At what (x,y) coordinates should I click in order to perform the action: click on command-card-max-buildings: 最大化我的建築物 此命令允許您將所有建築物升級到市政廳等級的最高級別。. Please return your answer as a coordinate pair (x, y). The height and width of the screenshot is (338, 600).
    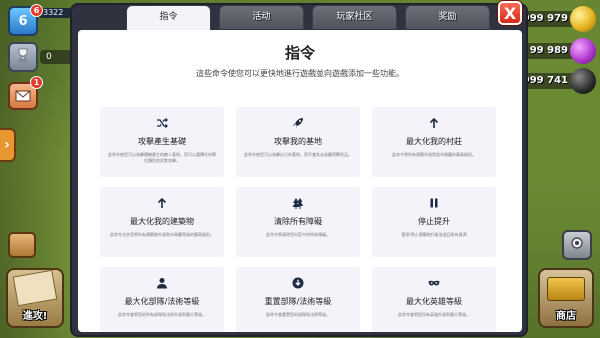
    Looking at the image, I should click on (162, 222).